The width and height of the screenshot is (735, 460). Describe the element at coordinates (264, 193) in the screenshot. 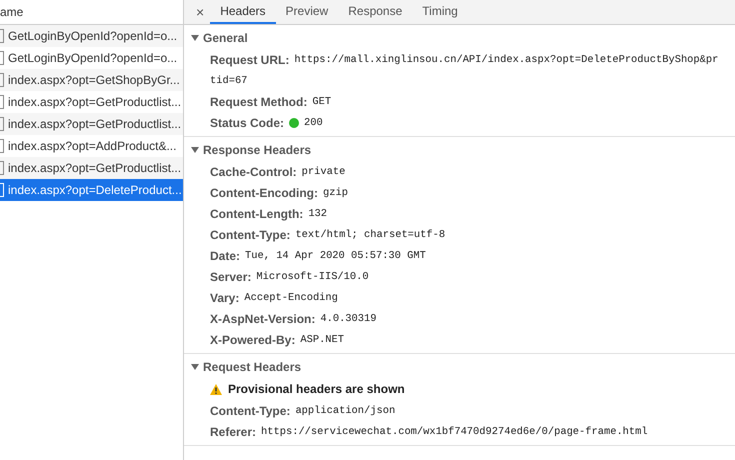

I see `header-name: Content-Encoding:` at that location.